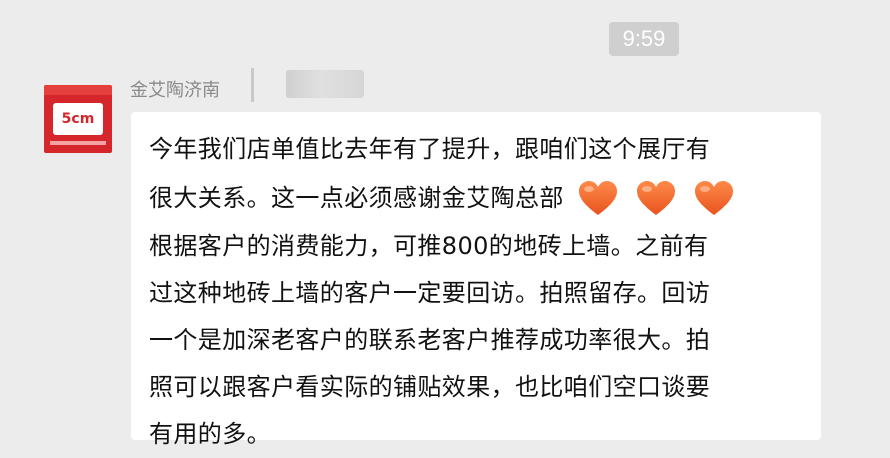 The image size is (890, 458). I want to click on message-line-text: 很大关系。这一点必须感谢金艾陶总部, so click(356, 198).